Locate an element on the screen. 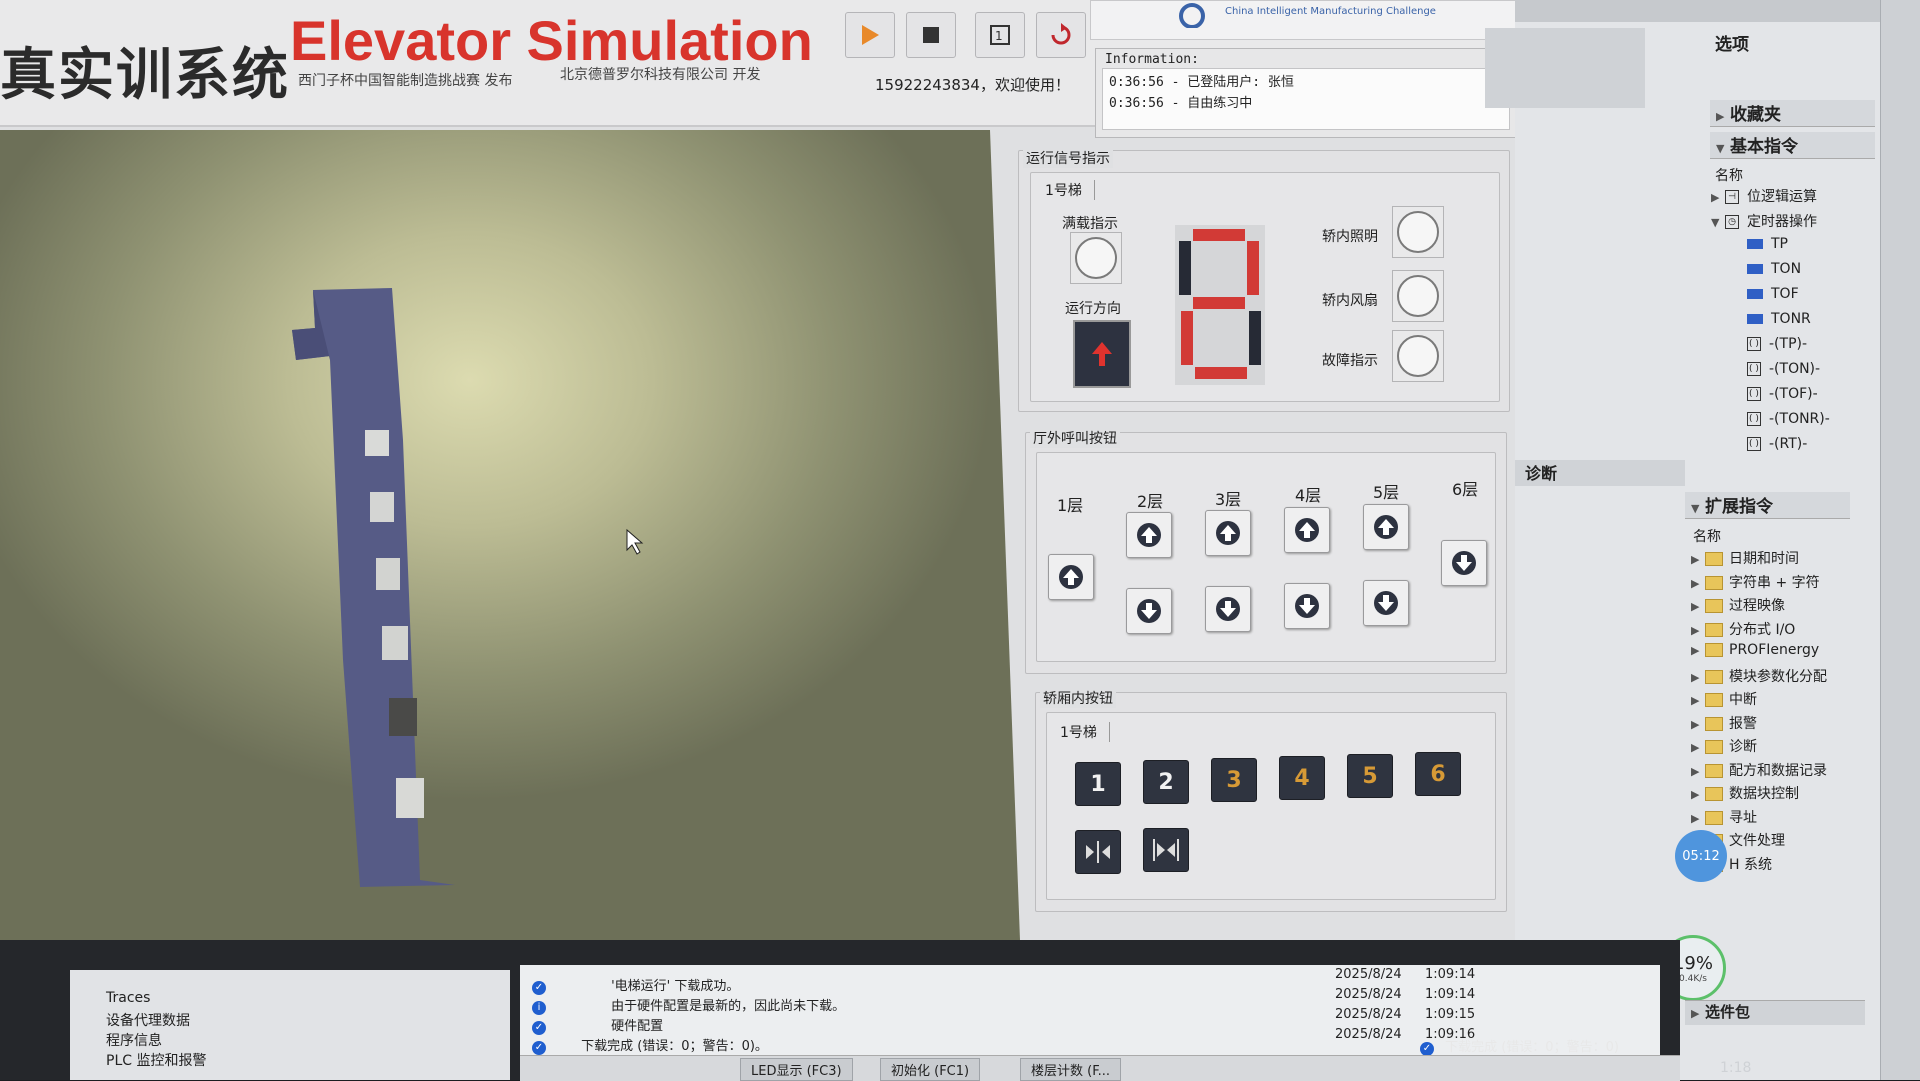 The height and width of the screenshot is (1081, 1920). tree-item: TON is located at coordinates (1770, 273).